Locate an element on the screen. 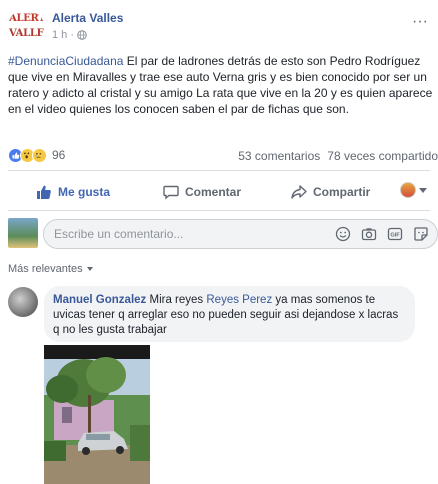  comment-photo-image is located at coordinates (97, 414).